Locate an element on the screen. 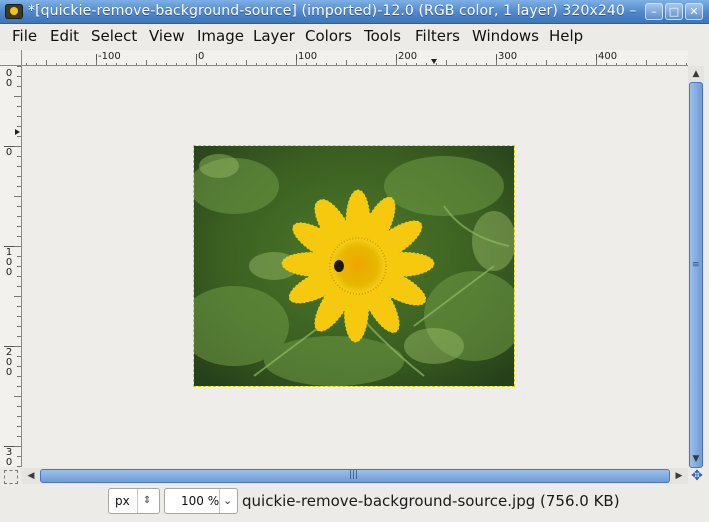 The image size is (709, 522). horizontal-ruler: -100 0 100 200 300 400 is located at coordinates (355, 58).